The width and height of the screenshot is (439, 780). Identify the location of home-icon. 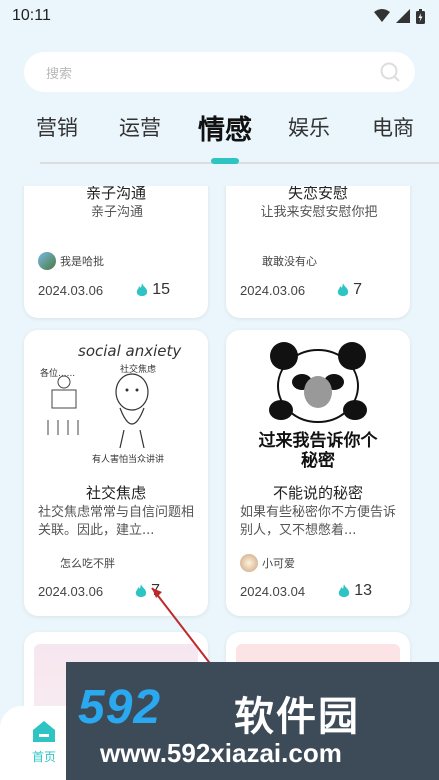
(44, 731).